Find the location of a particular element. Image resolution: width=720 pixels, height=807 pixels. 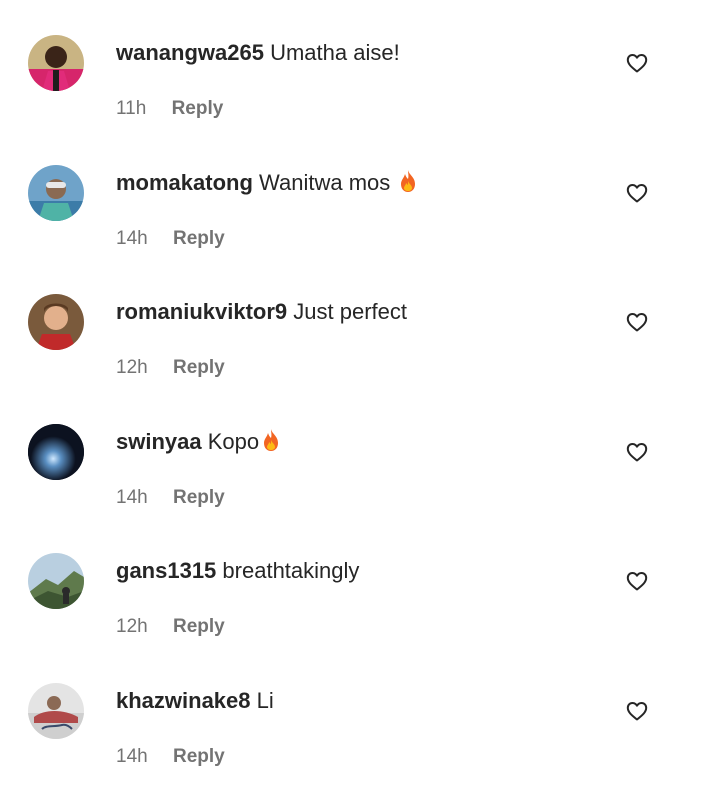

comment-line: momakatong Wanitwa mos is located at coordinates (267, 183).